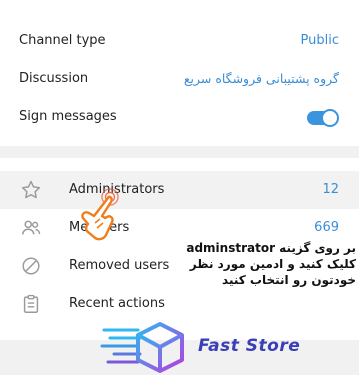 The image size is (359, 375). What do you see at coordinates (330, 118) in the screenshot?
I see `toggle-knob` at bounding box center [330, 118].